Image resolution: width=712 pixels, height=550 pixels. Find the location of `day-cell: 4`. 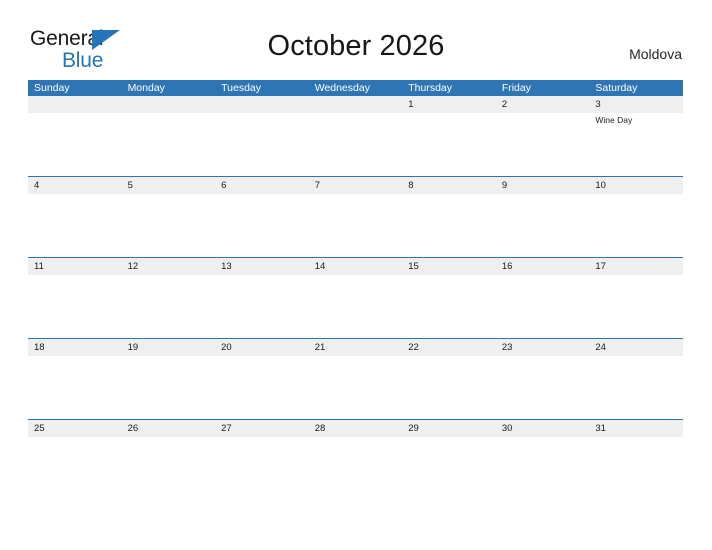

day-cell: 4 is located at coordinates (75, 185).